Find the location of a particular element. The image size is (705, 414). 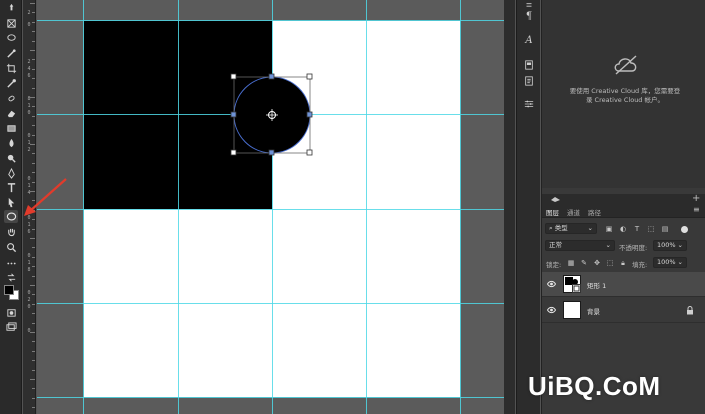

crop-tool-icon is located at coordinates (11, 68).